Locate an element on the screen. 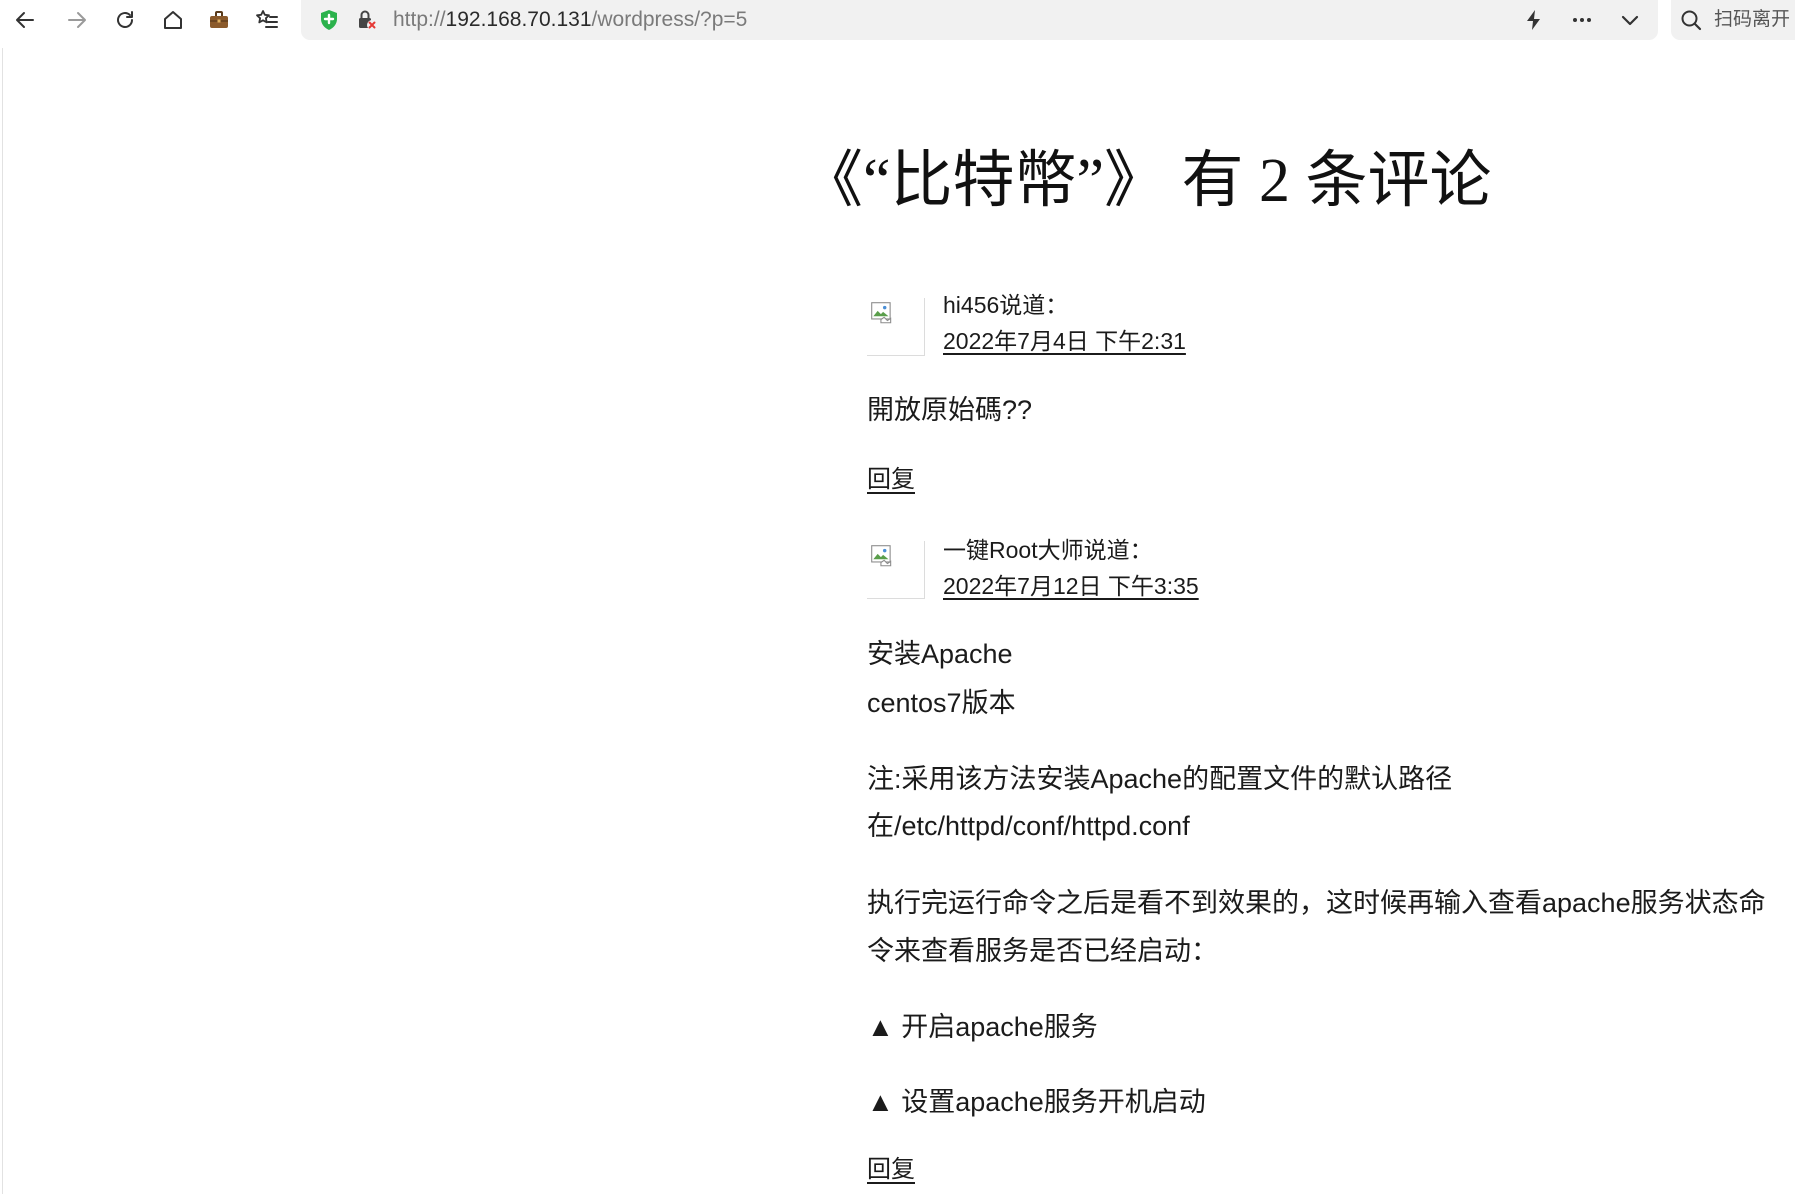  reload-button is located at coordinates (125, 20).